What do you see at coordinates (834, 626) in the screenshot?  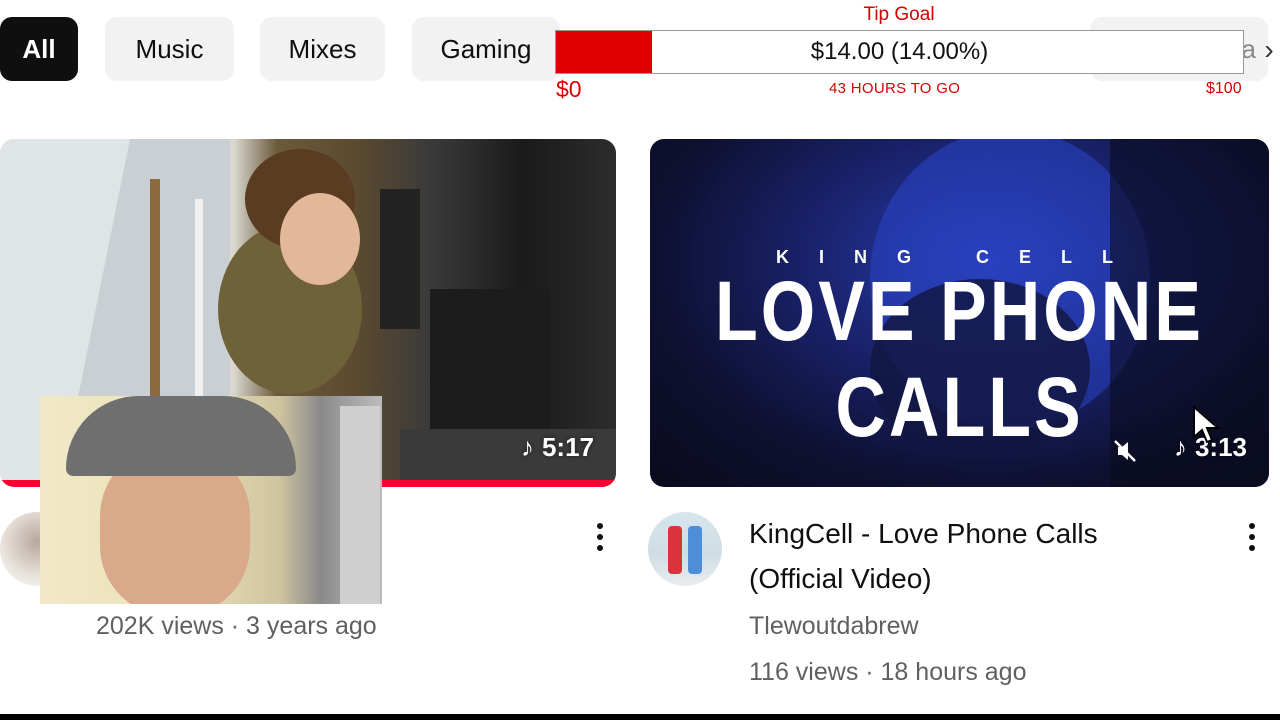 I see `channel-name-2: Tlewoutdabrew` at bounding box center [834, 626].